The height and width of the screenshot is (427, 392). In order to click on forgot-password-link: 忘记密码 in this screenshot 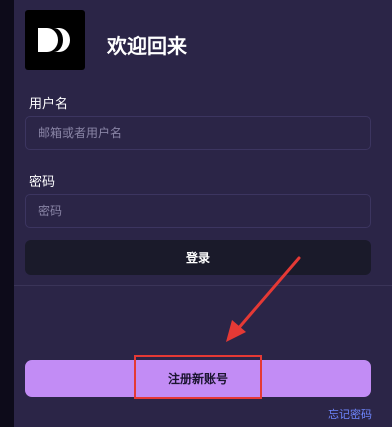, I will do `click(350, 414)`.